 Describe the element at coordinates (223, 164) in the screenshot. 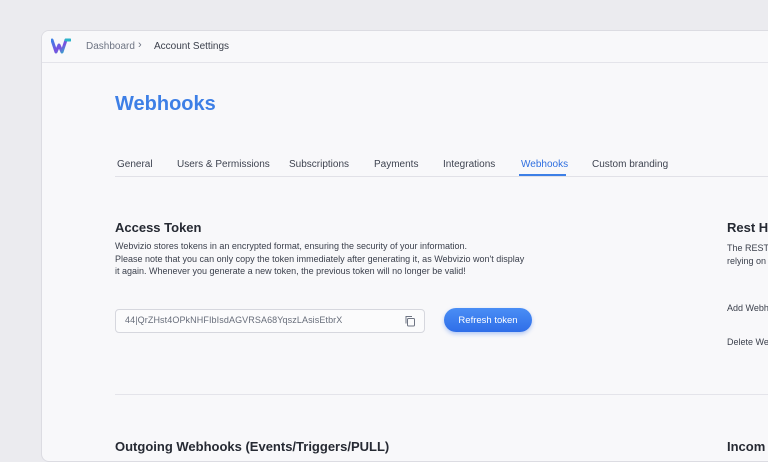

I see `tab-users-permissions: Users & Permissions` at that location.